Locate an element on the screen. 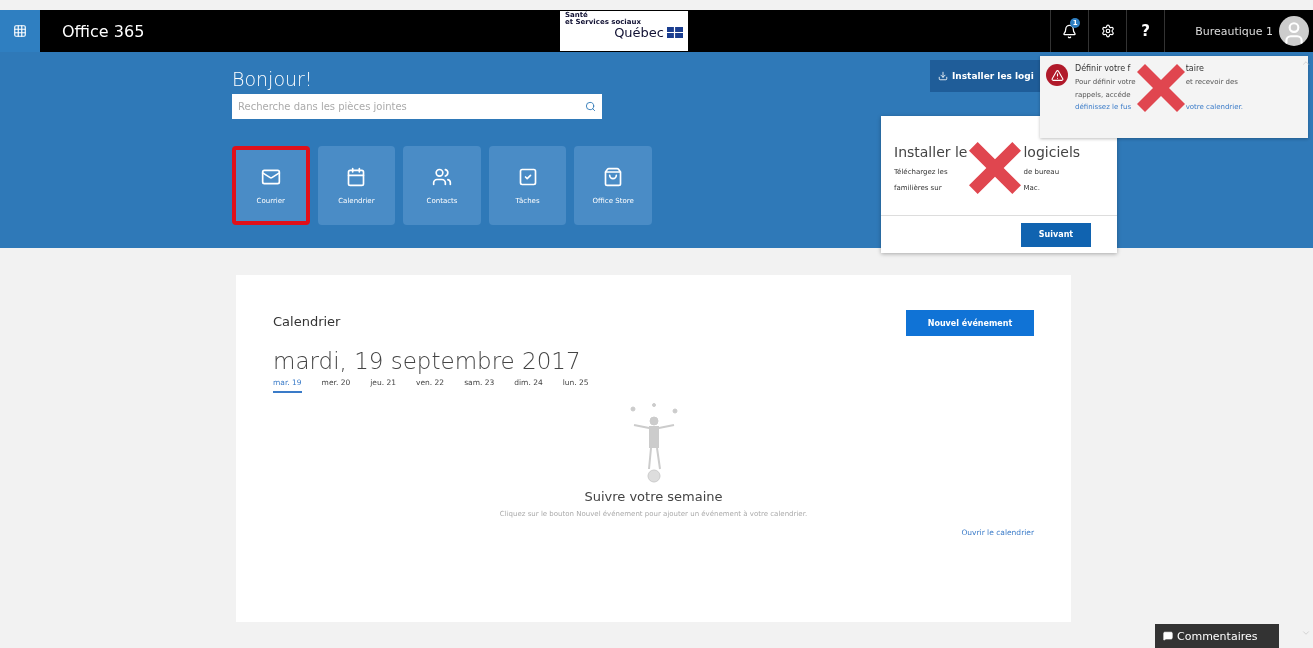 The height and width of the screenshot is (648, 1313). next-button: Suivant is located at coordinates (1056, 234).